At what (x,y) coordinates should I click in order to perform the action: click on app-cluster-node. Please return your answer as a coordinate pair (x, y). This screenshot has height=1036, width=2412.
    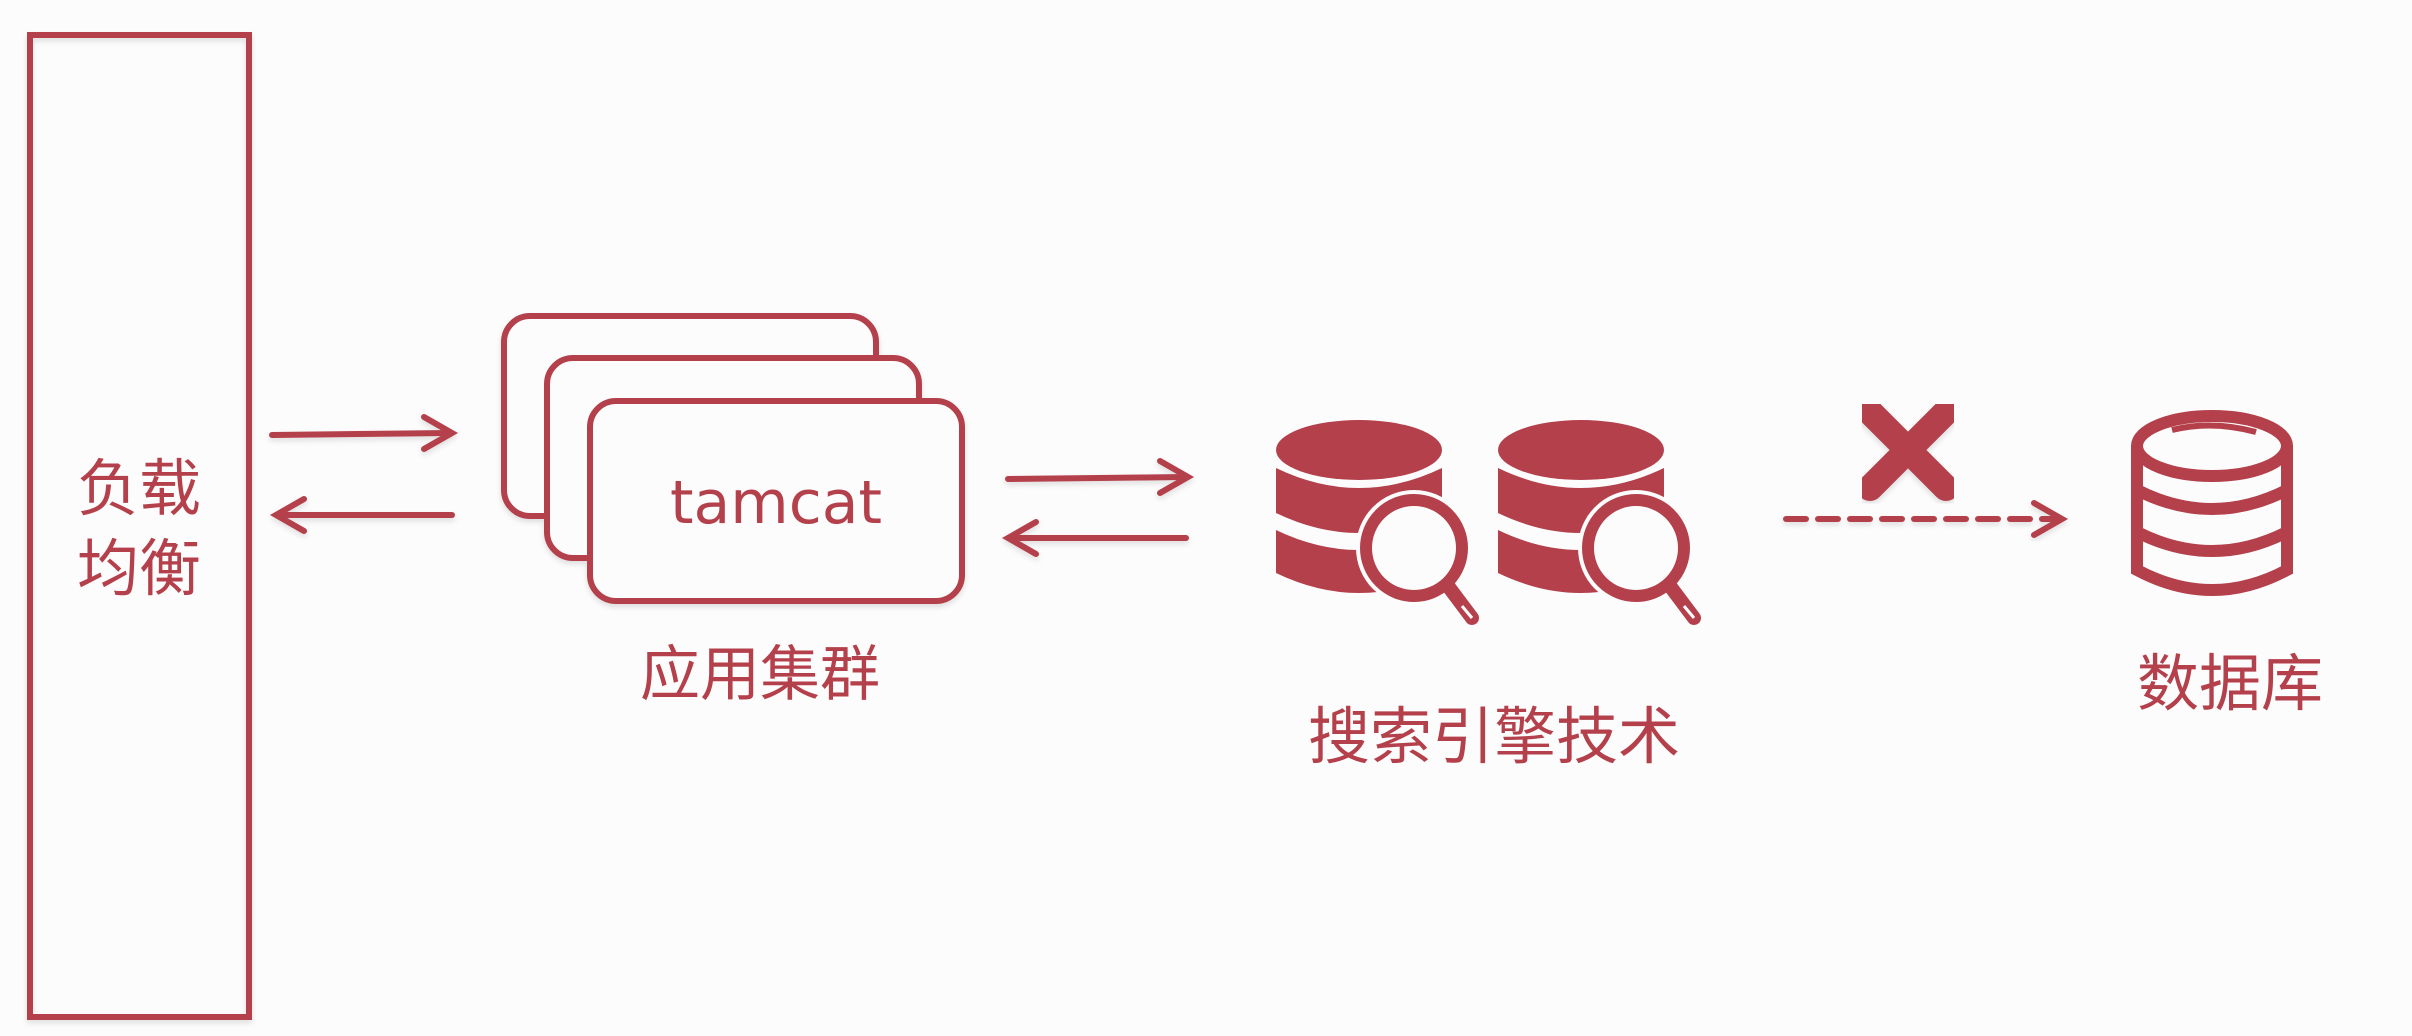
    Looking at the image, I should click on (733, 458).